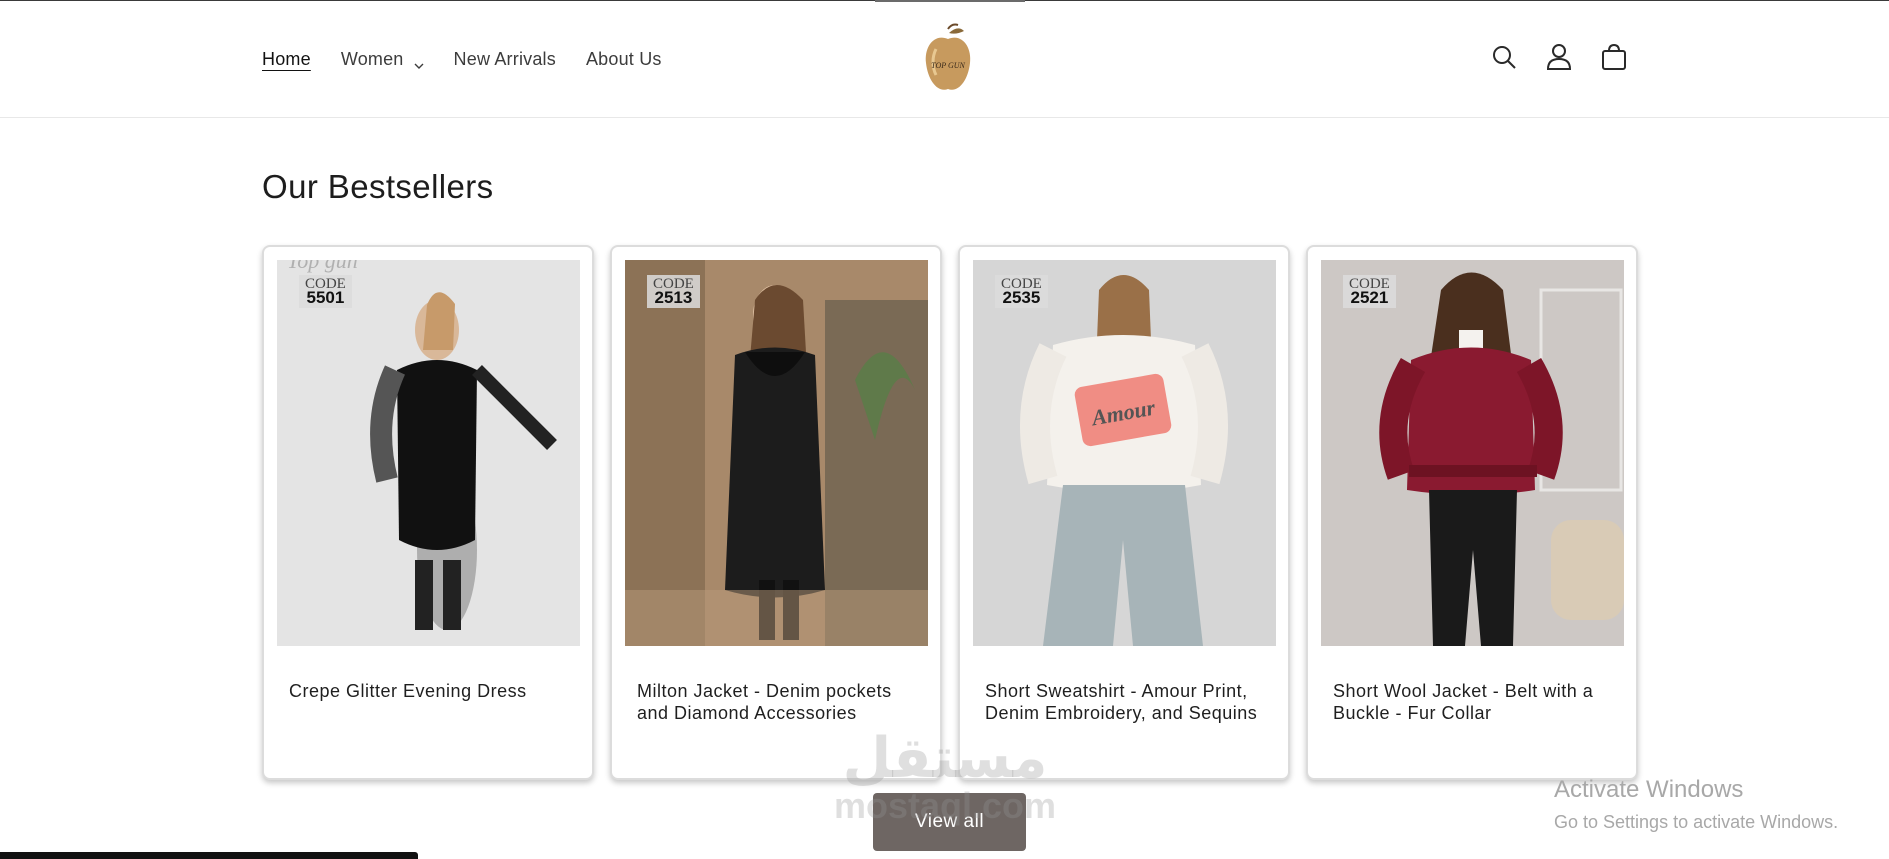 This screenshot has width=1889, height=859. Describe the element at coordinates (505, 59) in the screenshot. I see `nav-new-arrivals: New Arrivals` at that location.